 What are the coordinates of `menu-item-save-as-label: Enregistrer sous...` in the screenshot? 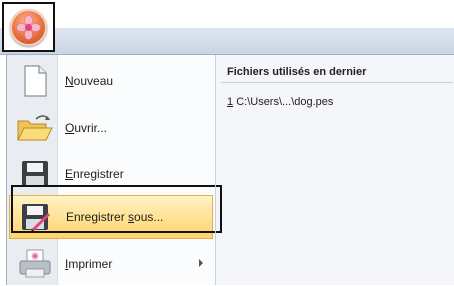 It's located at (115, 217).